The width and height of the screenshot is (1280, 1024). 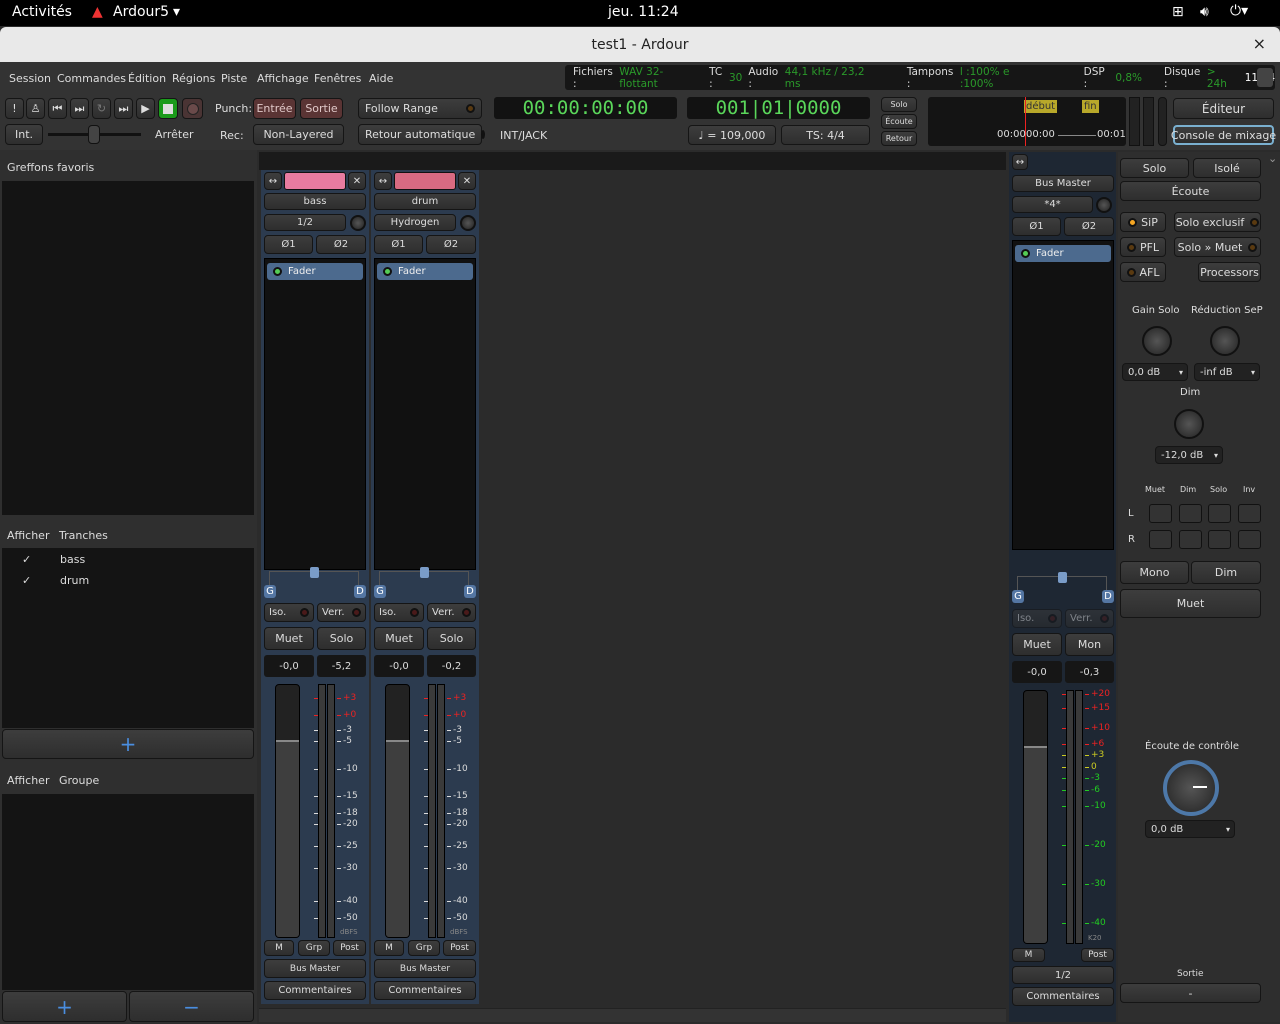 What do you see at coordinates (1063, 183) in the screenshot?
I see `strip-name-button: Bus Master` at bounding box center [1063, 183].